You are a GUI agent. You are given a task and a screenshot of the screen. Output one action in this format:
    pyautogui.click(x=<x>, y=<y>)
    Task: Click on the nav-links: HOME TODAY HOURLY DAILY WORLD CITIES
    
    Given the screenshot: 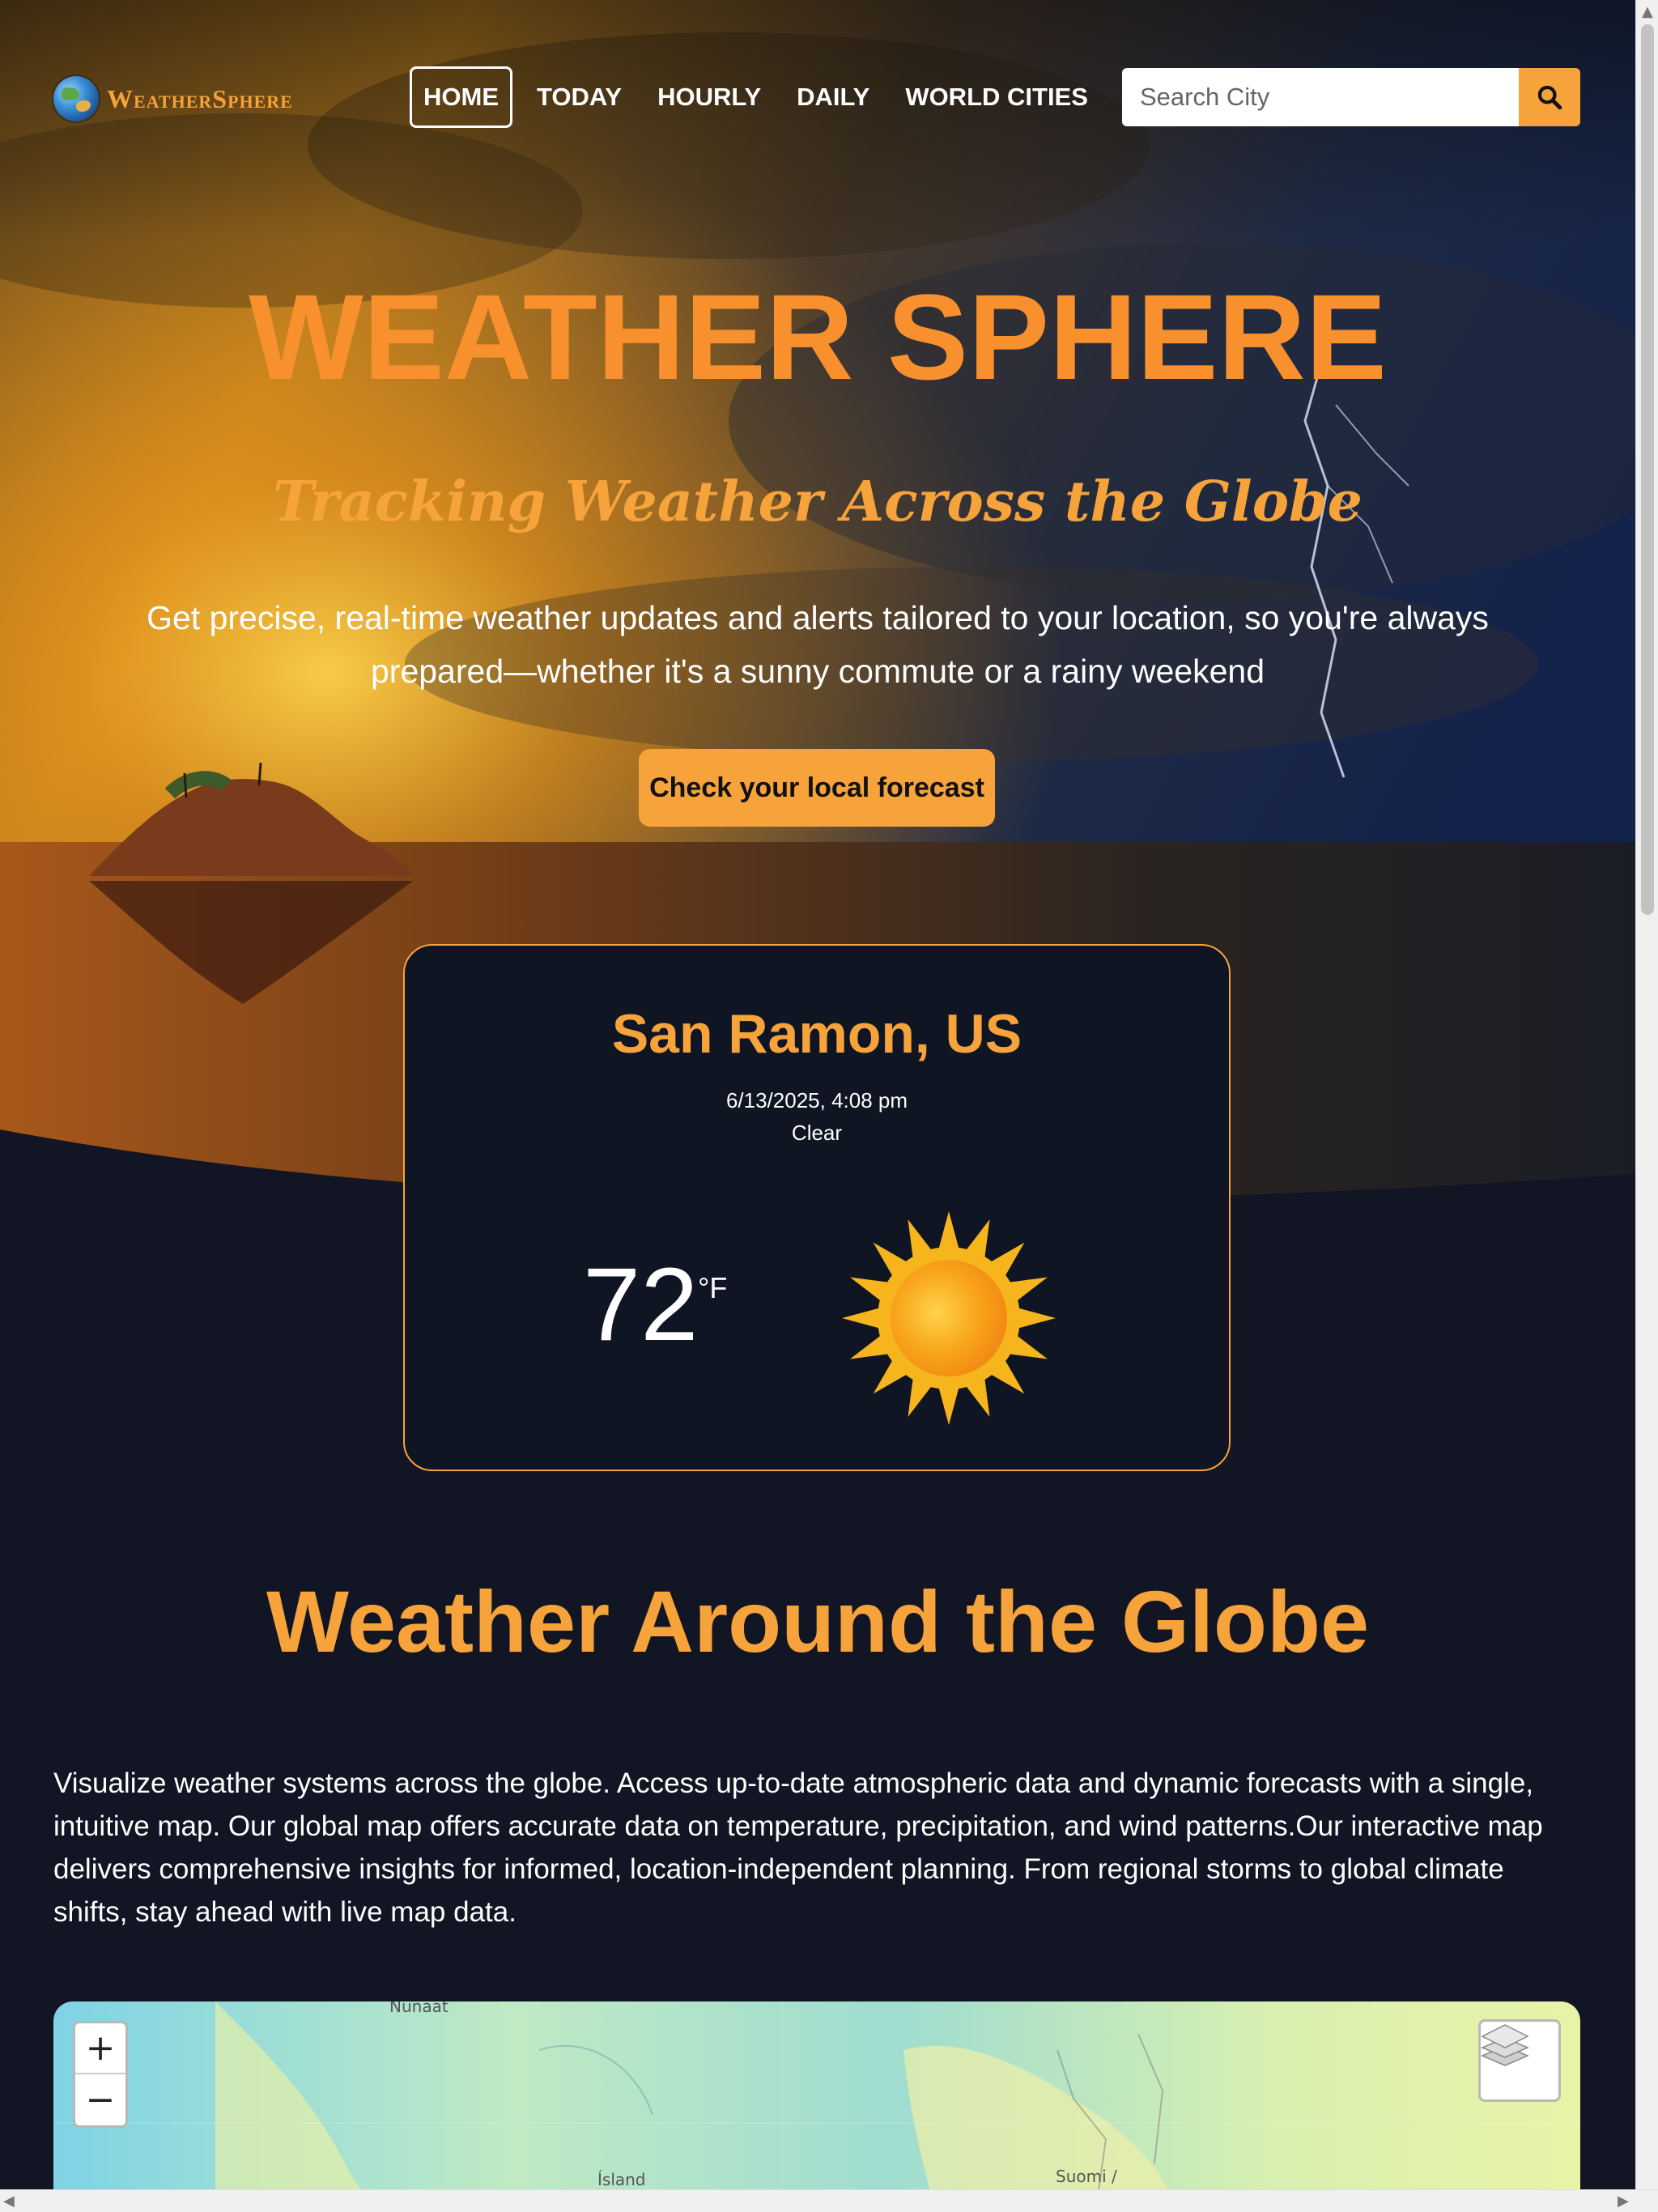 What is the action you would take?
    pyautogui.click(x=761, y=97)
    